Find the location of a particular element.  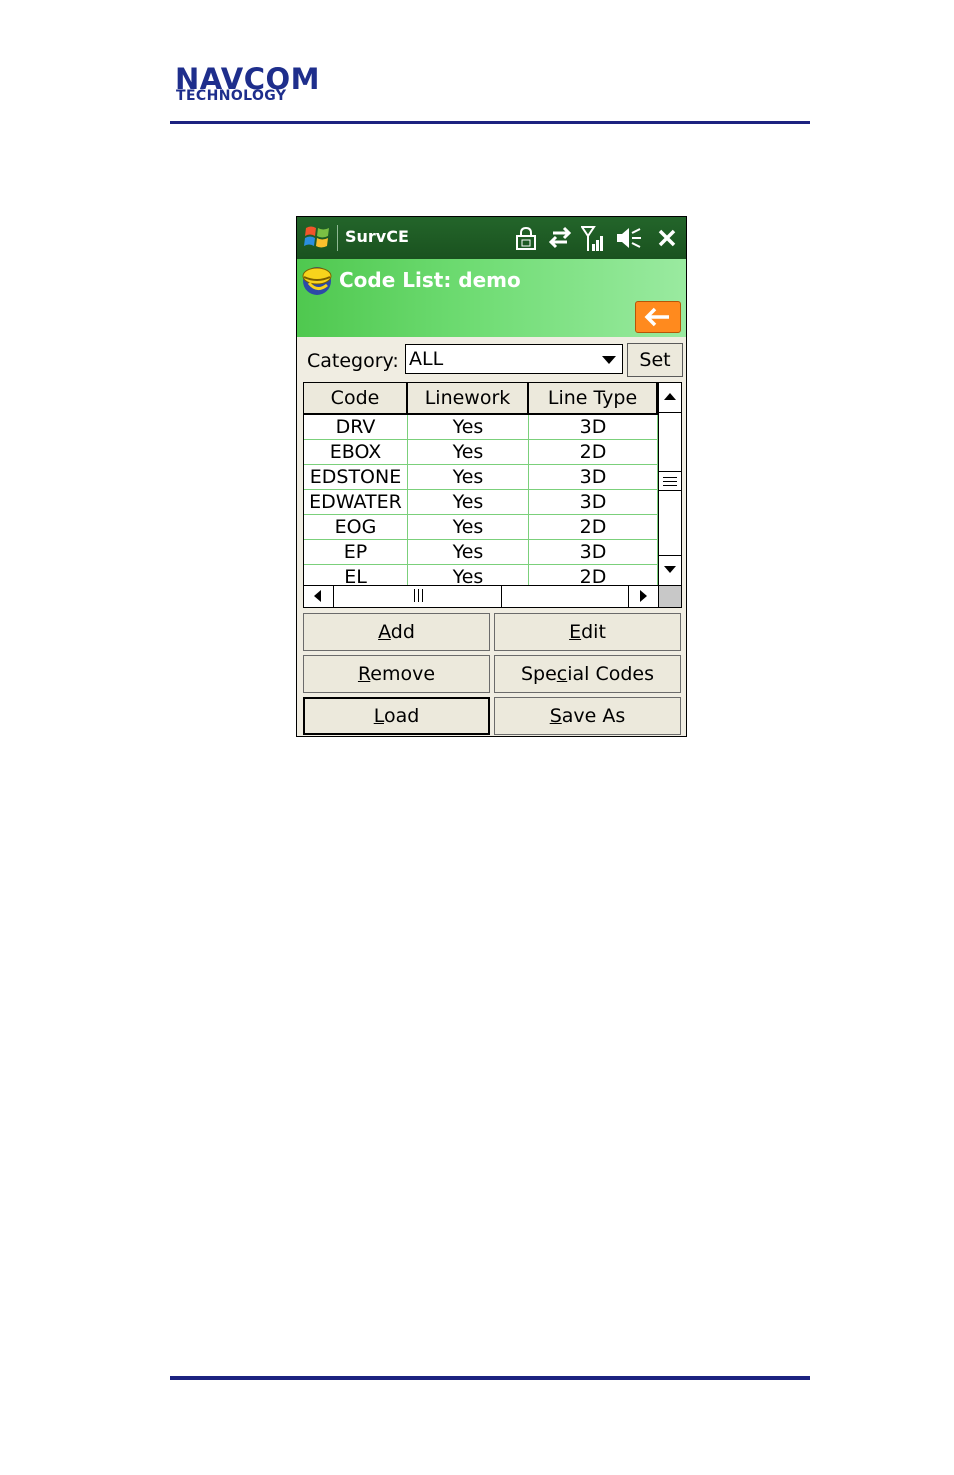

arrow-left-small-icon is located at coordinates (317, 596).